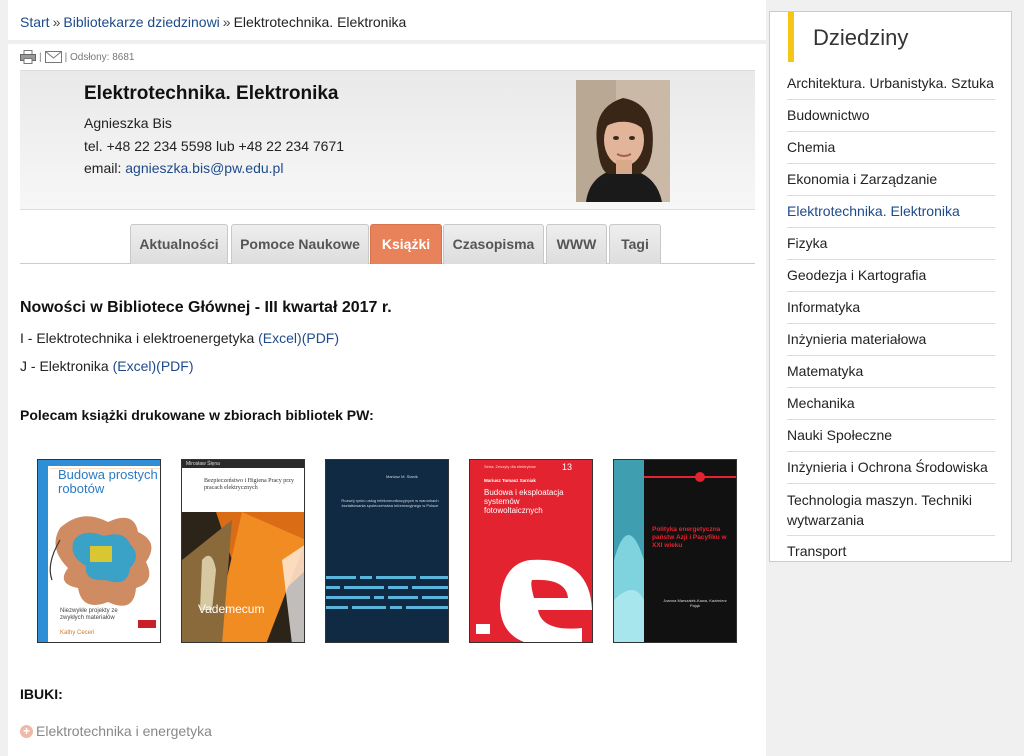  Describe the element at coordinates (891, 372) in the screenshot. I see `sidebar-item-matematyka: Matematyka` at that location.